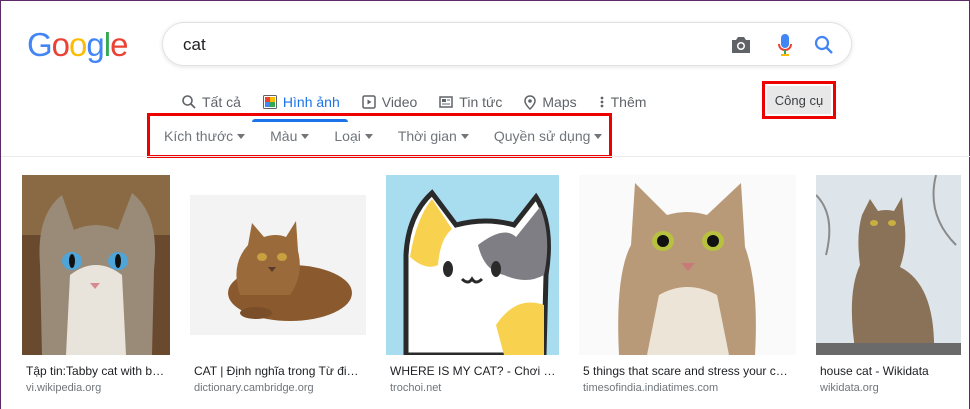 The image size is (970, 409). What do you see at coordinates (95, 44) in the screenshot?
I see `logo-letter: g` at bounding box center [95, 44].